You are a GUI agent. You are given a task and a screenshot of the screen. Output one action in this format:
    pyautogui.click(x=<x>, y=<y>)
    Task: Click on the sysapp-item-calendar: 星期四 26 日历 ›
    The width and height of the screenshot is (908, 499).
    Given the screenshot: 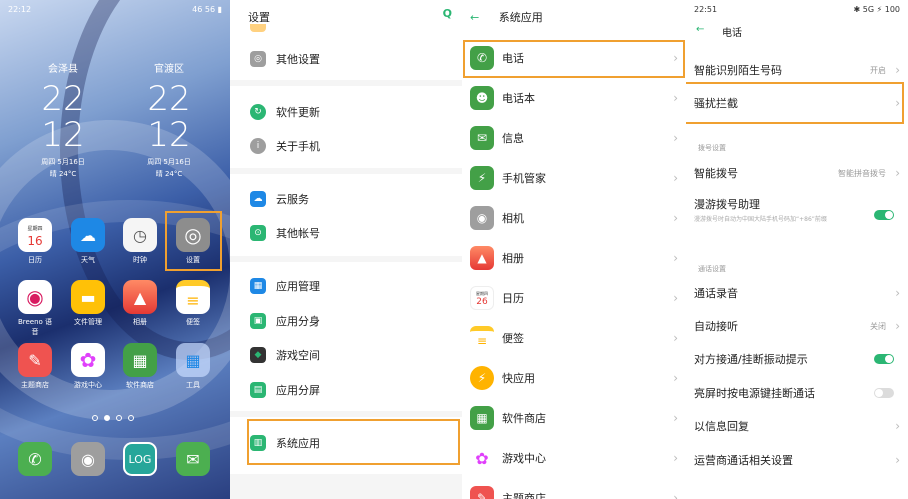 What is the action you would take?
    pyautogui.click(x=574, y=298)
    